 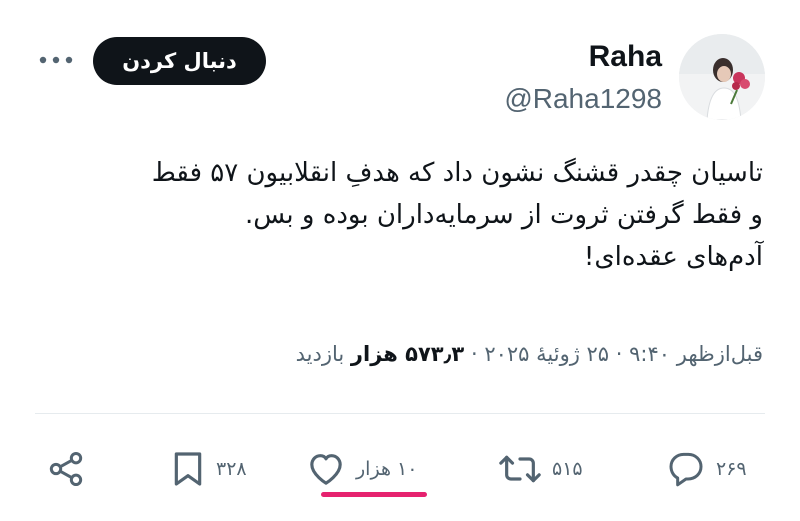 What do you see at coordinates (326, 469) in the screenshot?
I see `heart-icon` at bounding box center [326, 469].